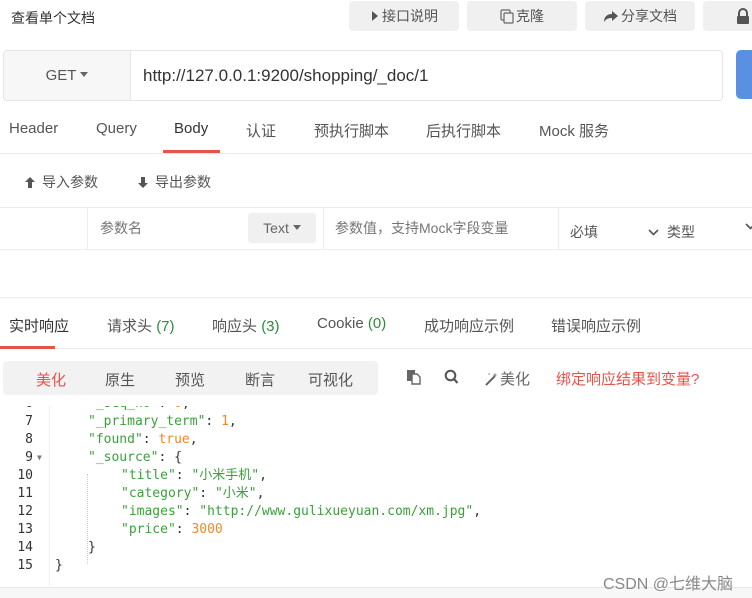 The width and height of the screenshot is (752, 598). I want to click on tab-pre-script: 预执行脚本, so click(351, 130).